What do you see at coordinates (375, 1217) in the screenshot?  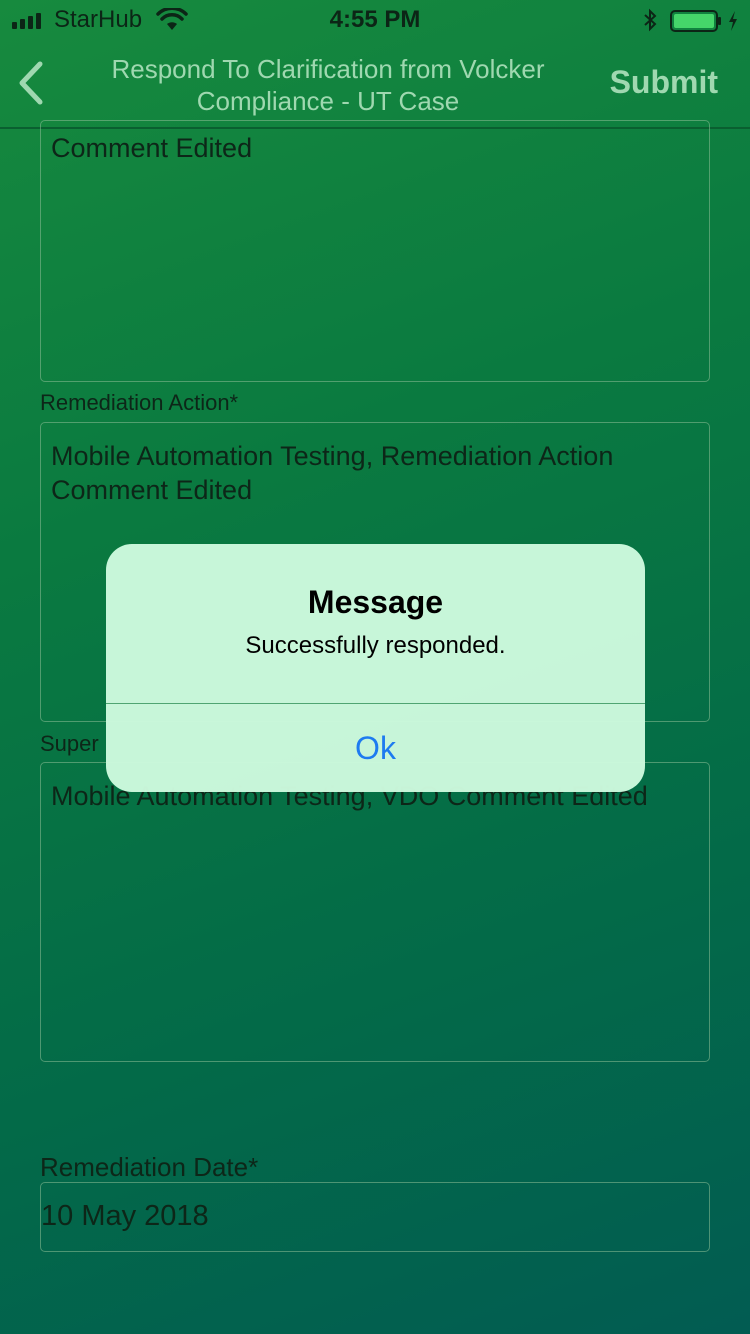 I see `remediation-date-field: 10 May 2018` at bounding box center [375, 1217].